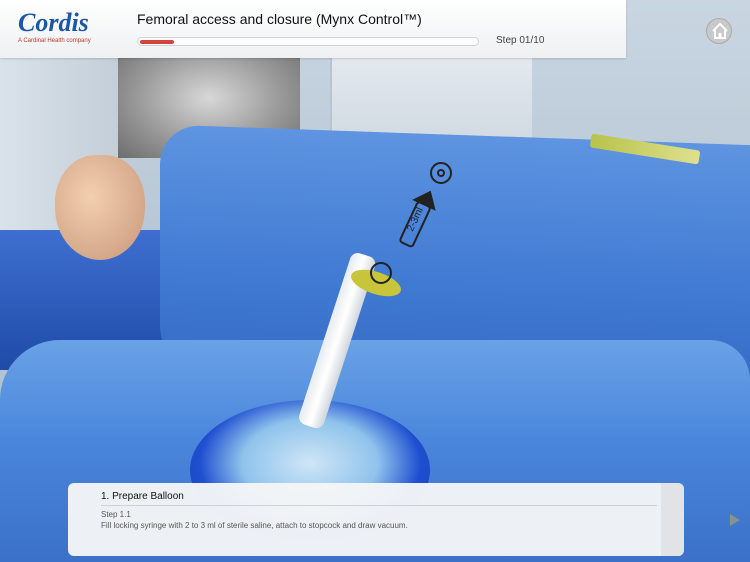 The height and width of the screenshot is (562, 750). What do you see at coordinates (672, 519) in the screenshot?
I see `panel-side-tab` at bounding box center [672, 519].